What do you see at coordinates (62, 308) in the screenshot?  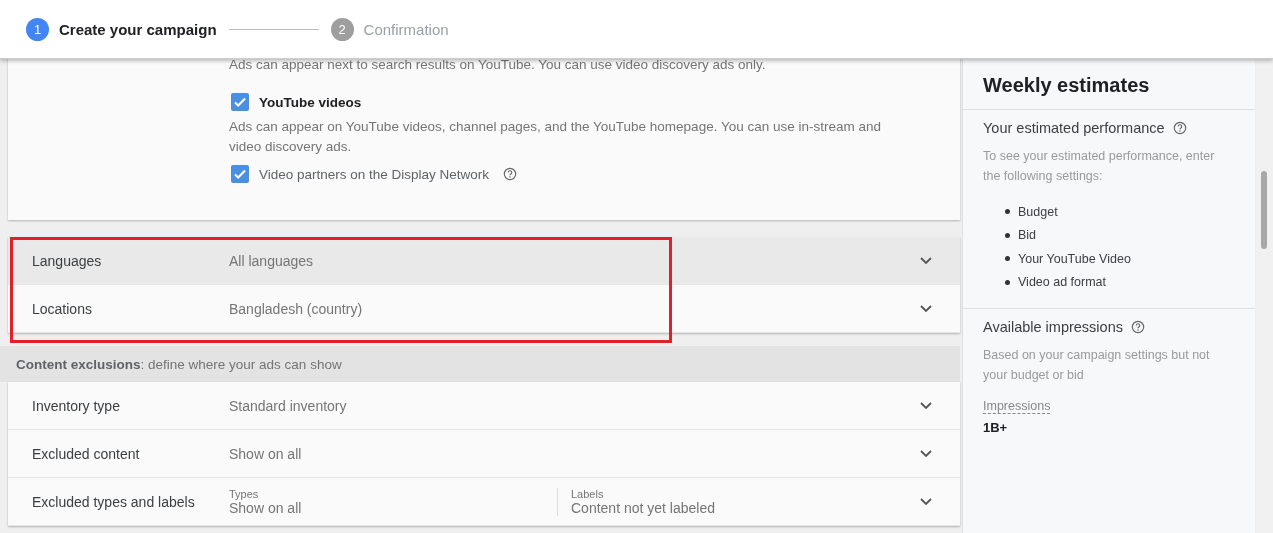 I see `row-label: Locations` at bounding box center [62, 308].